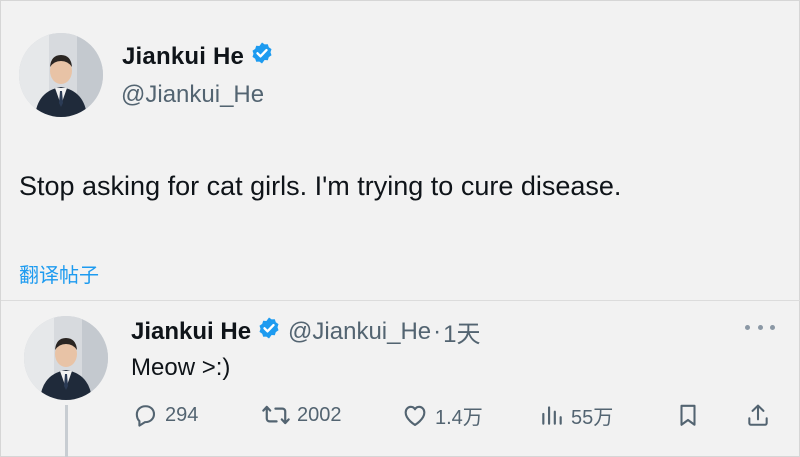 The image size is (800, 457). What do you see at coordinates (145, 416) in the screenshot?
I see `reply-icon` at bounding box center [145, 416].